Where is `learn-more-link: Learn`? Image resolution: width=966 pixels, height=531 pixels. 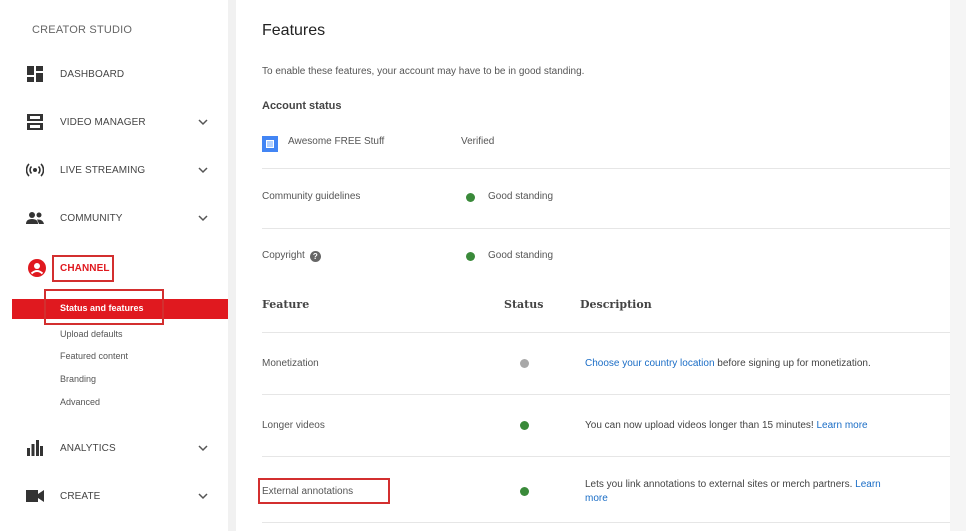 learn-more-link: Learn is located at coordinates (868, 484).